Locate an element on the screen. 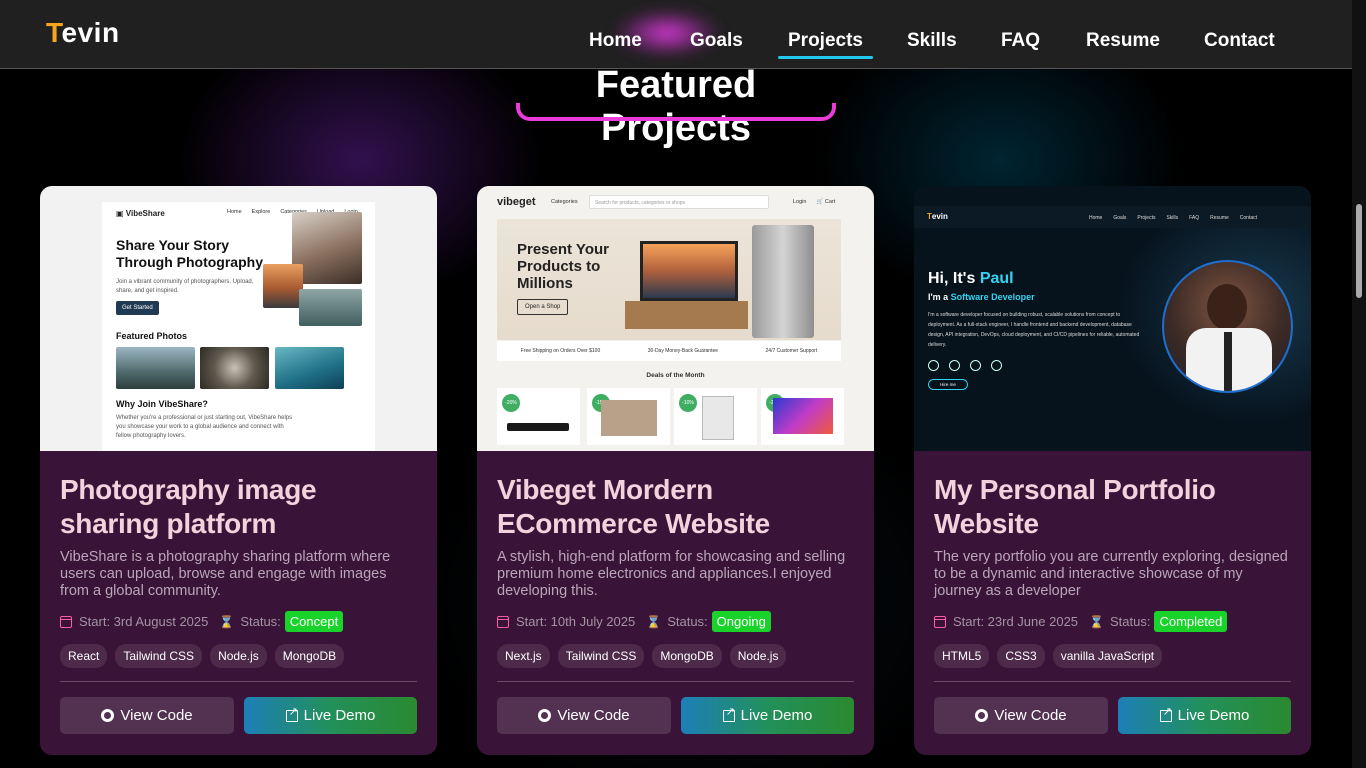 The height and width of the screenshot is (768, 1366). tech-tags: Next.js Tailwind CSS MongoDB Node.js is located at coordinates (642, 656).